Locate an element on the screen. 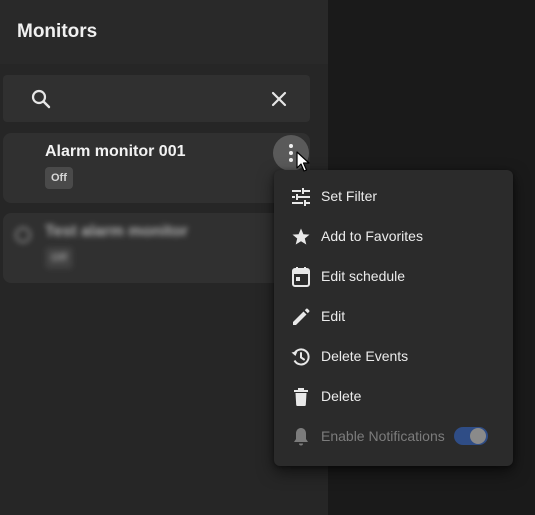 Image resolution: width=535 pixels, height=515 pixels. bell-icon is located at coordinates (301, 437).